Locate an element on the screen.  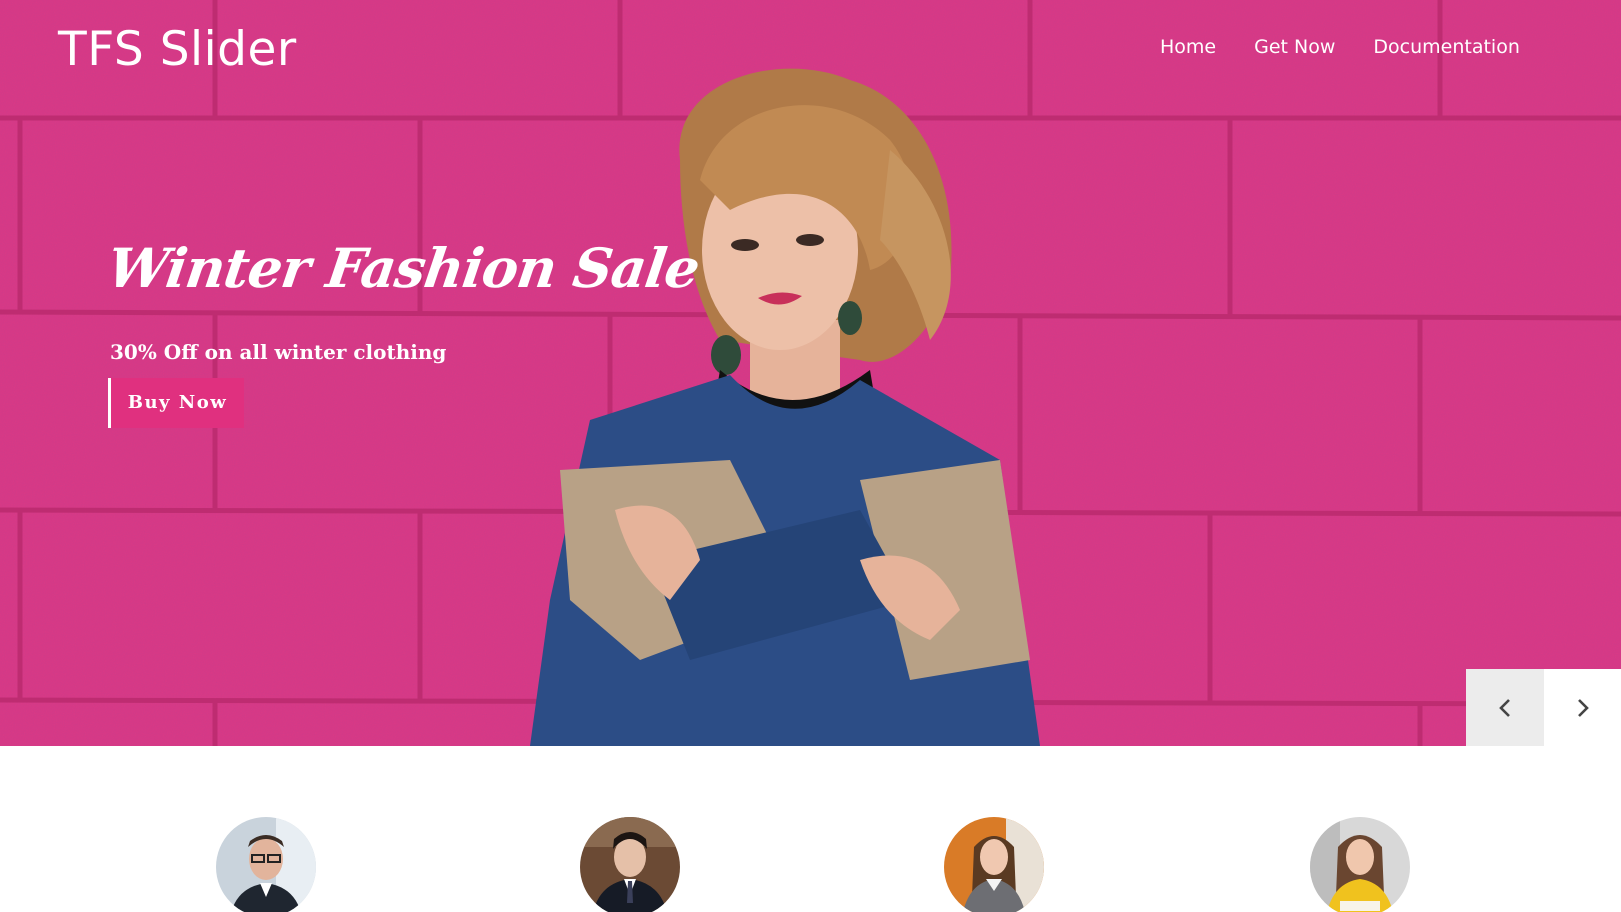
brand-logo: TFS Slider is located at coordinates (177, 49).